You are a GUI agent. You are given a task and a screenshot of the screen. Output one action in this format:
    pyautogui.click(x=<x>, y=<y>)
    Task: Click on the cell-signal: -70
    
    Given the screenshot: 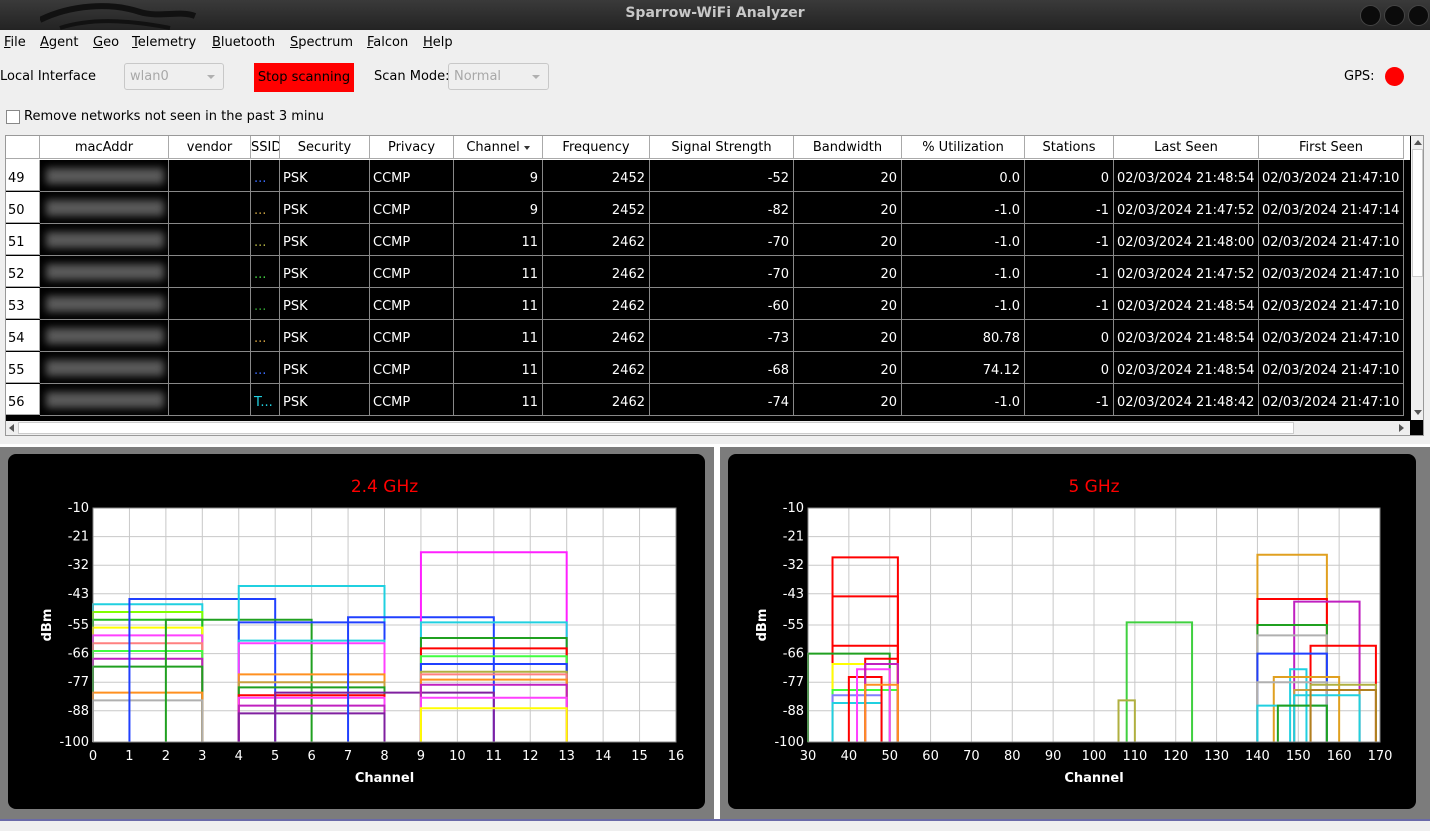 What is the action you would take?
    pyautogui.click(x=722, y=240)
    